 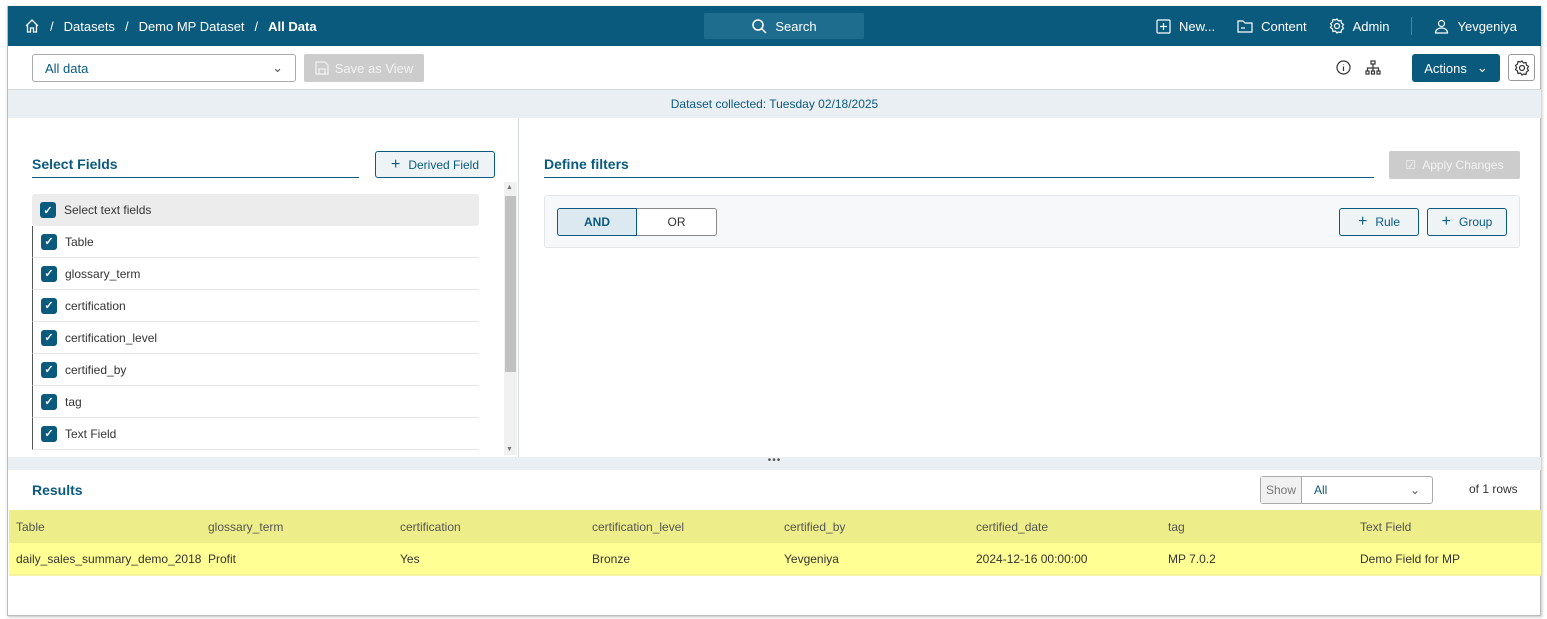 I want to click on breadcrumb: / Datasets / Demo MP Dataset / All Data, so click(x=170, y=26).